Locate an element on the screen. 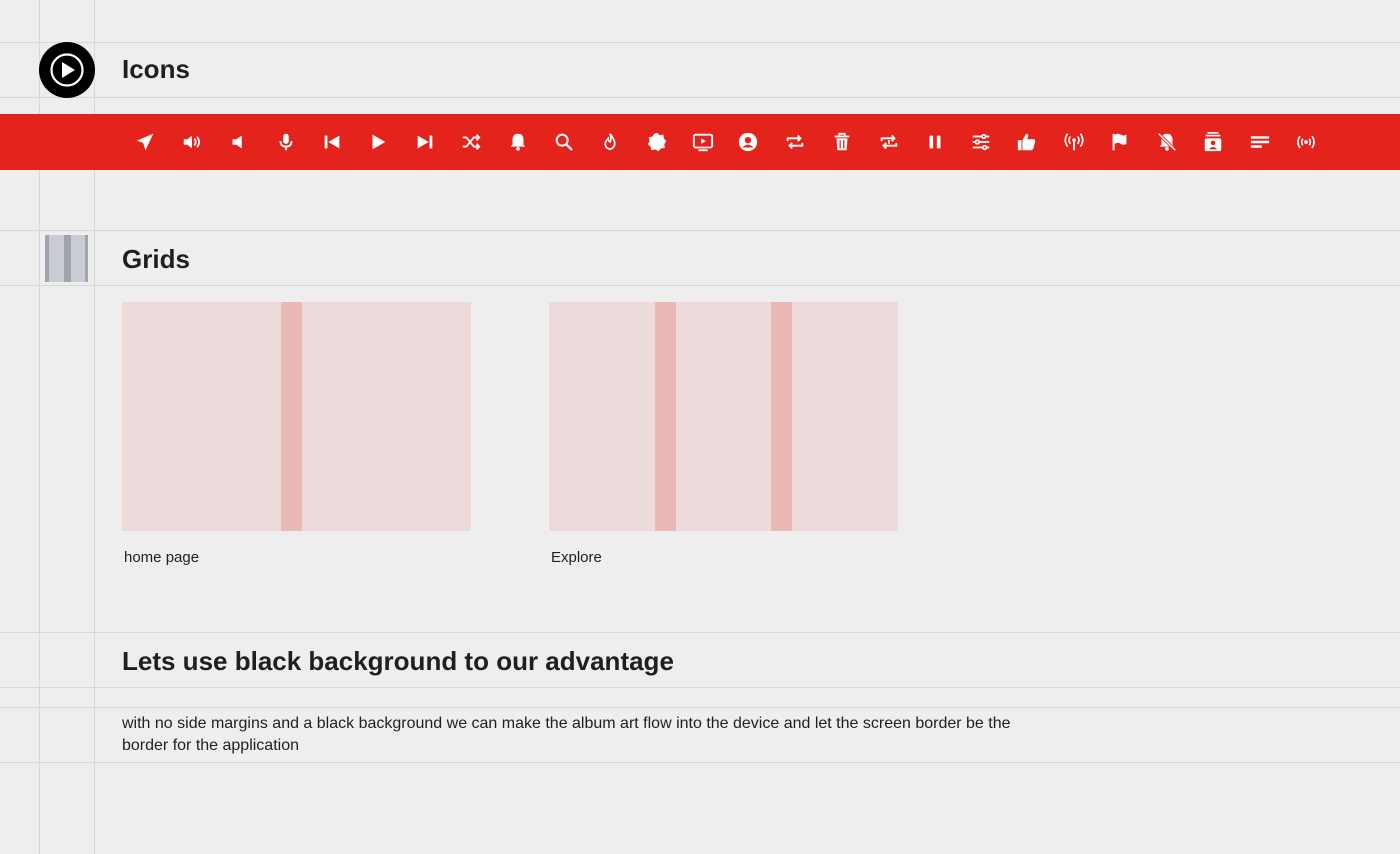 The image size is (1400, 854). repeat-one-icon is located at coordinates (889, 142).